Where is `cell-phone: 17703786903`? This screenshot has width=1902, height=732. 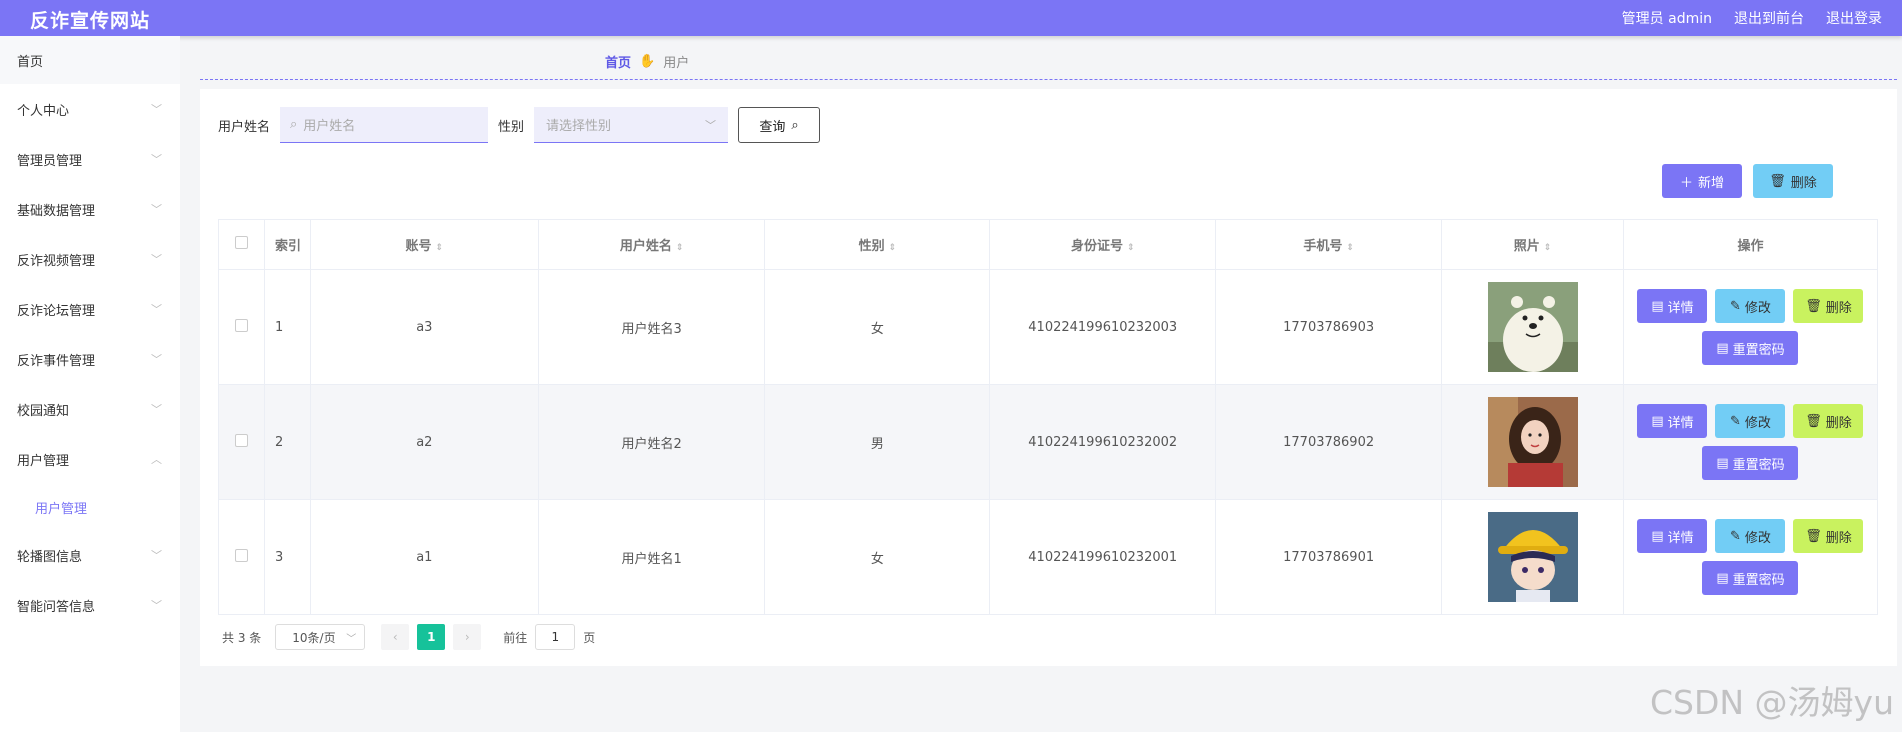
cell-phone: 17703786903 is located at coordinates (1329, 327).